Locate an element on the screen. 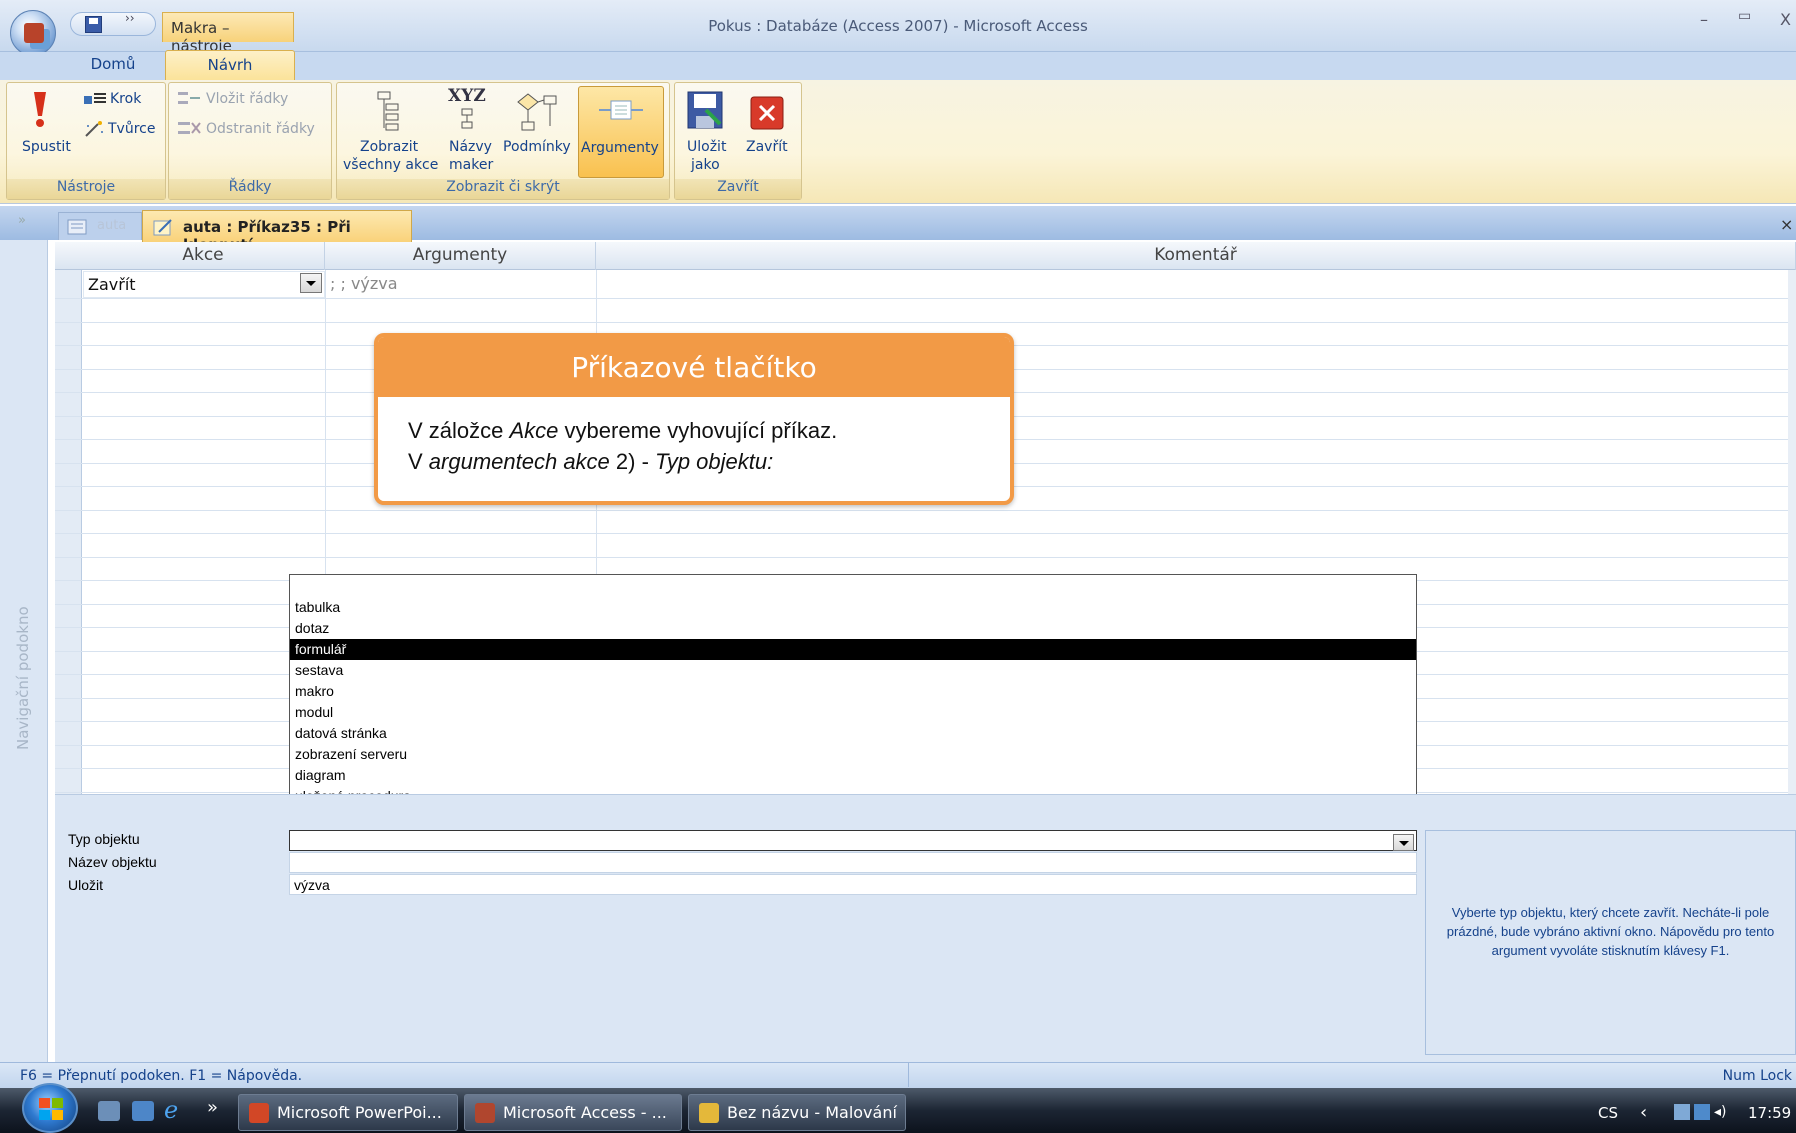  action-dropdown-icon is located at coordinates (311, 283).